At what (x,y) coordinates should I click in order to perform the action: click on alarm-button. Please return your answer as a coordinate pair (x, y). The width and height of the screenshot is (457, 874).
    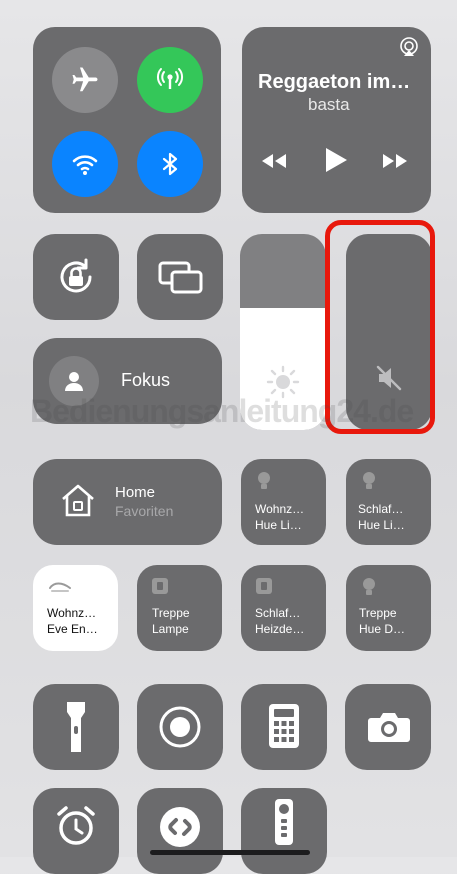
    Looking at the image, I should click on (76, 831).